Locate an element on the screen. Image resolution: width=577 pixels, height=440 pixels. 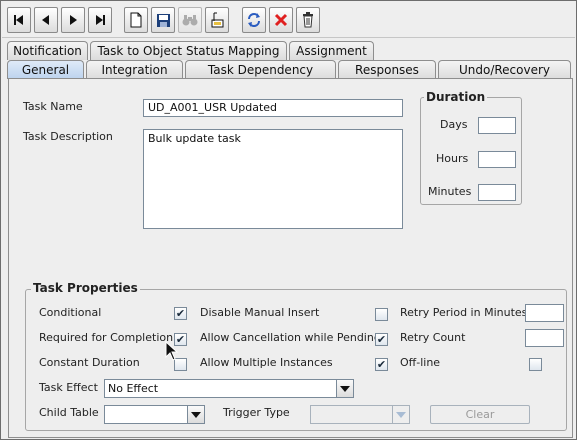
retry-count-label: Retry Count is located at coordinates (433, 337).